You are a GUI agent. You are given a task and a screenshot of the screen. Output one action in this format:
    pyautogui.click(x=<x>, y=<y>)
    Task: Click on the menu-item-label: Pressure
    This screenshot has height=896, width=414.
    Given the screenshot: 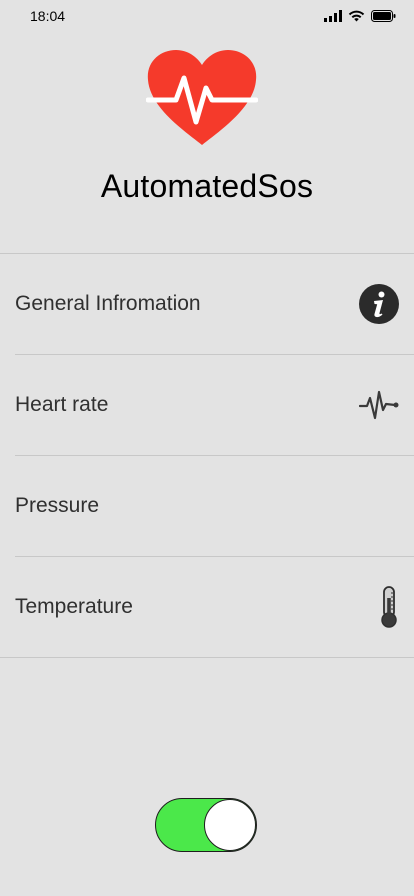 What is the action you would take?
    pyautogui.click(x=57, y=505)
    